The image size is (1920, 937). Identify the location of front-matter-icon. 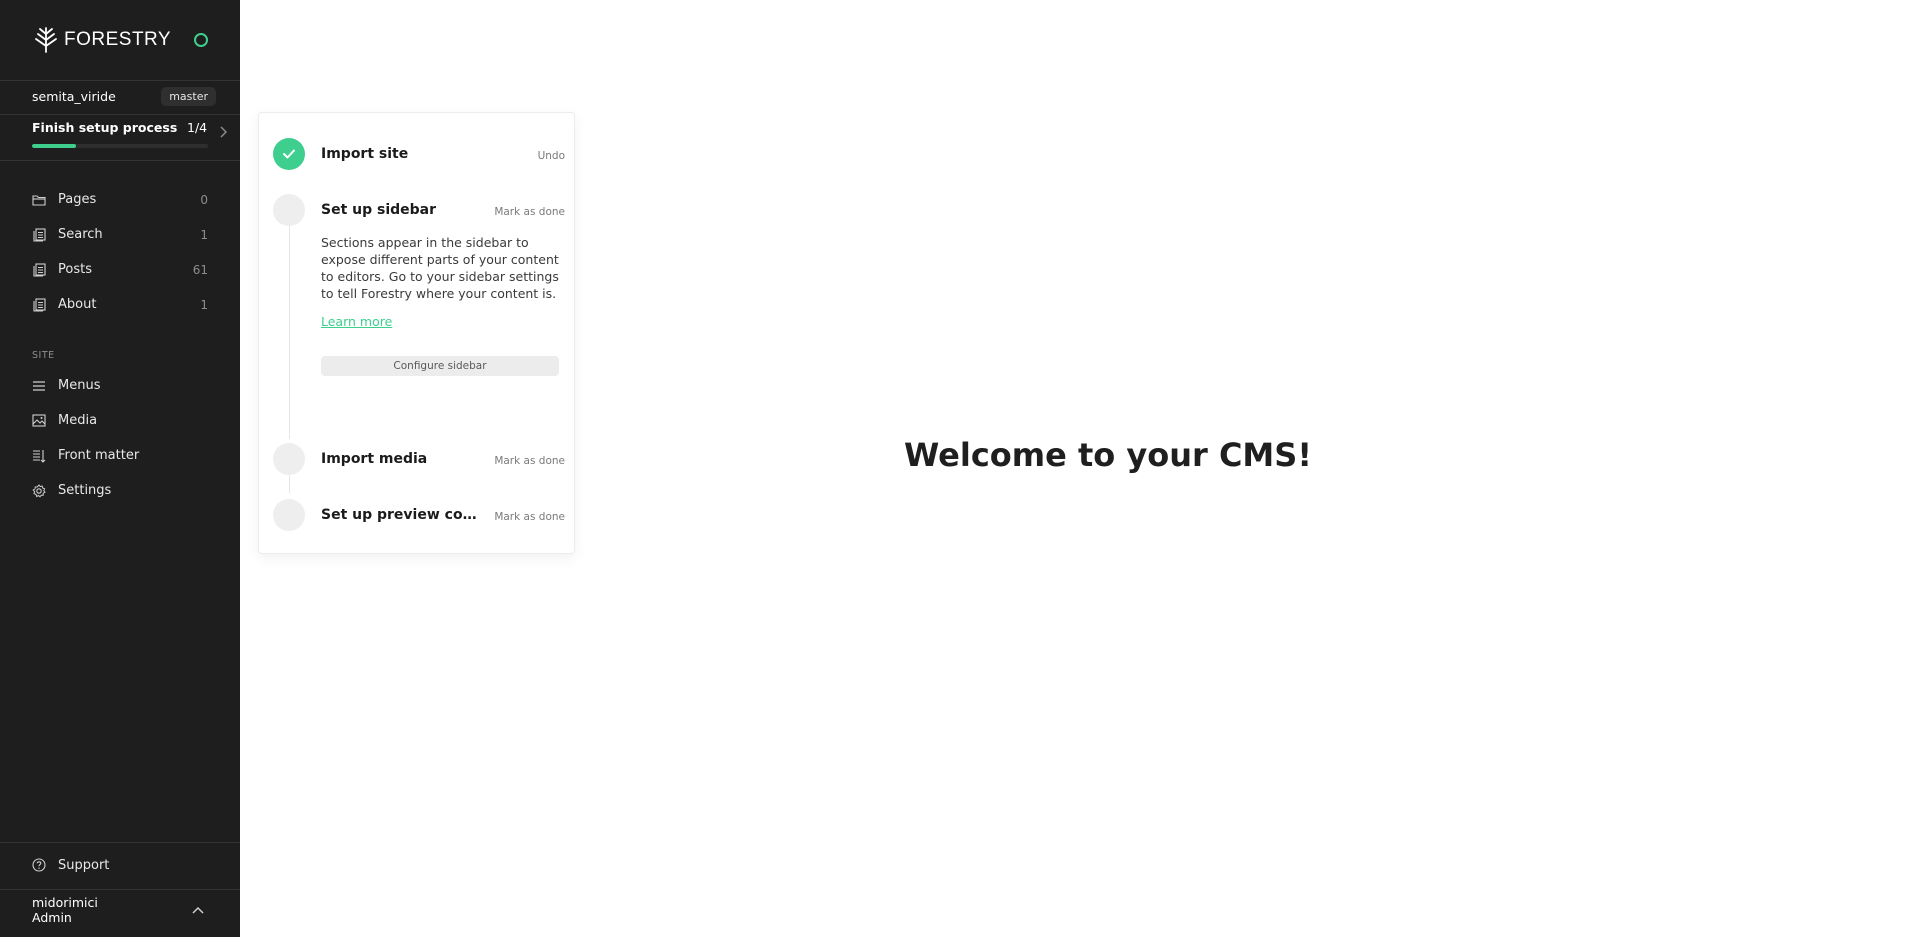
(39, 456).